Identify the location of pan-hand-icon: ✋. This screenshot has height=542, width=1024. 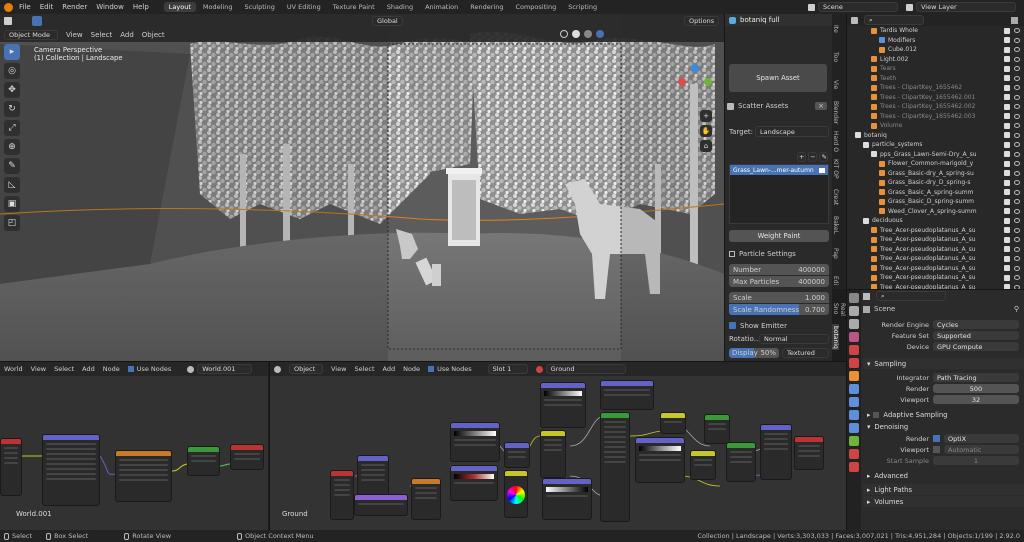
(706, 131).